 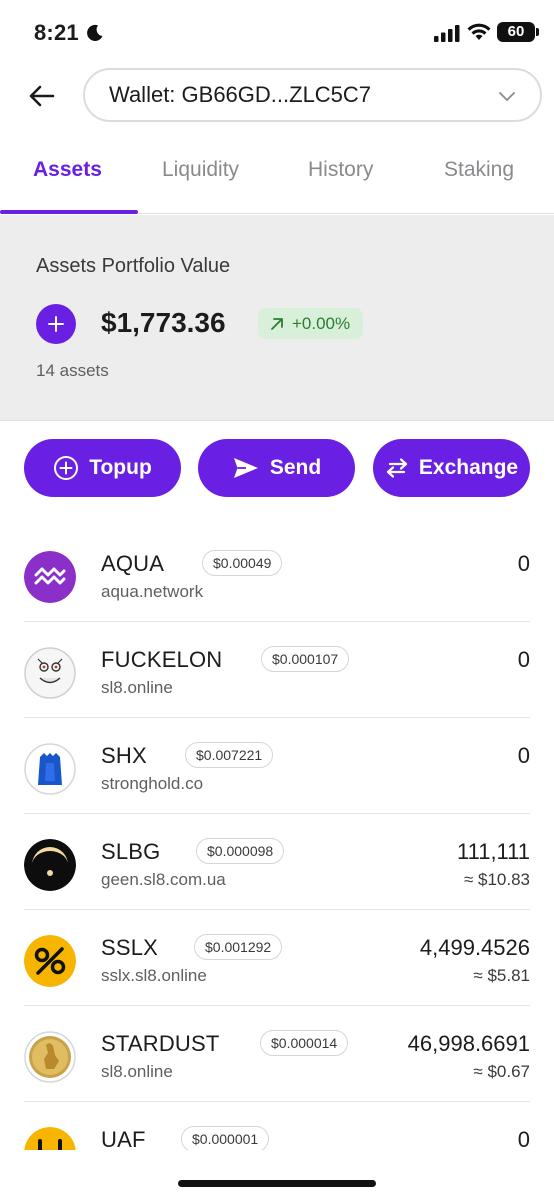 What do you see at coordinates (56, 32) in the screenshot?
I see `status-time: 8:21` at bounding box center [56, 32].